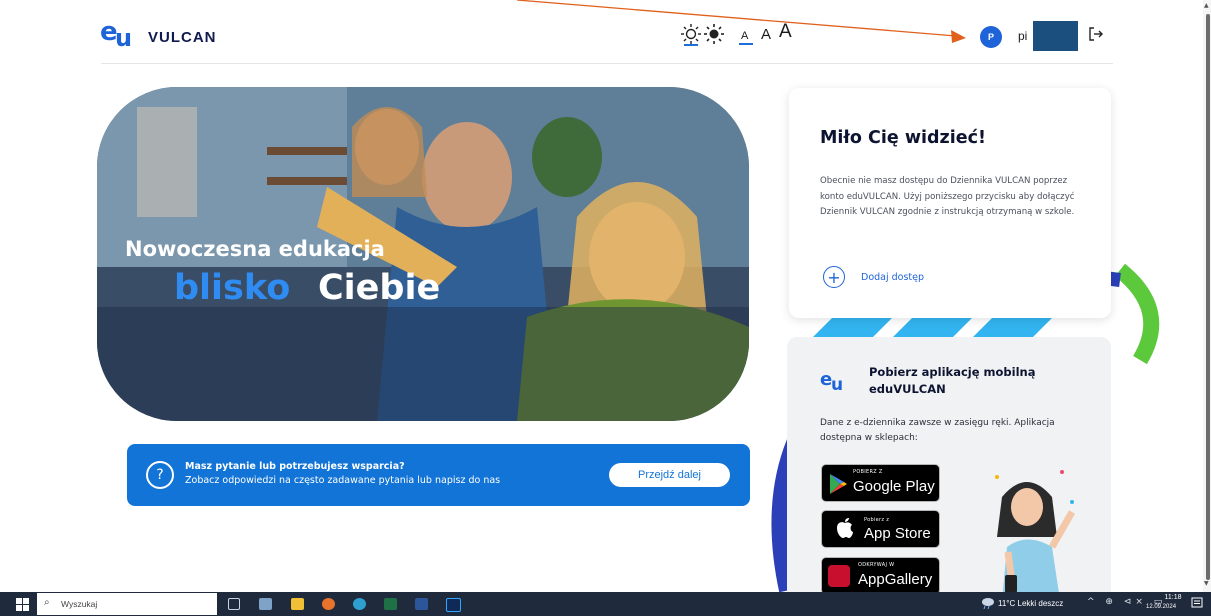 Image resolution: width=1211 pixels, height=616 pixels. I want to click on font-size-small-button: A, so click(744, 36).